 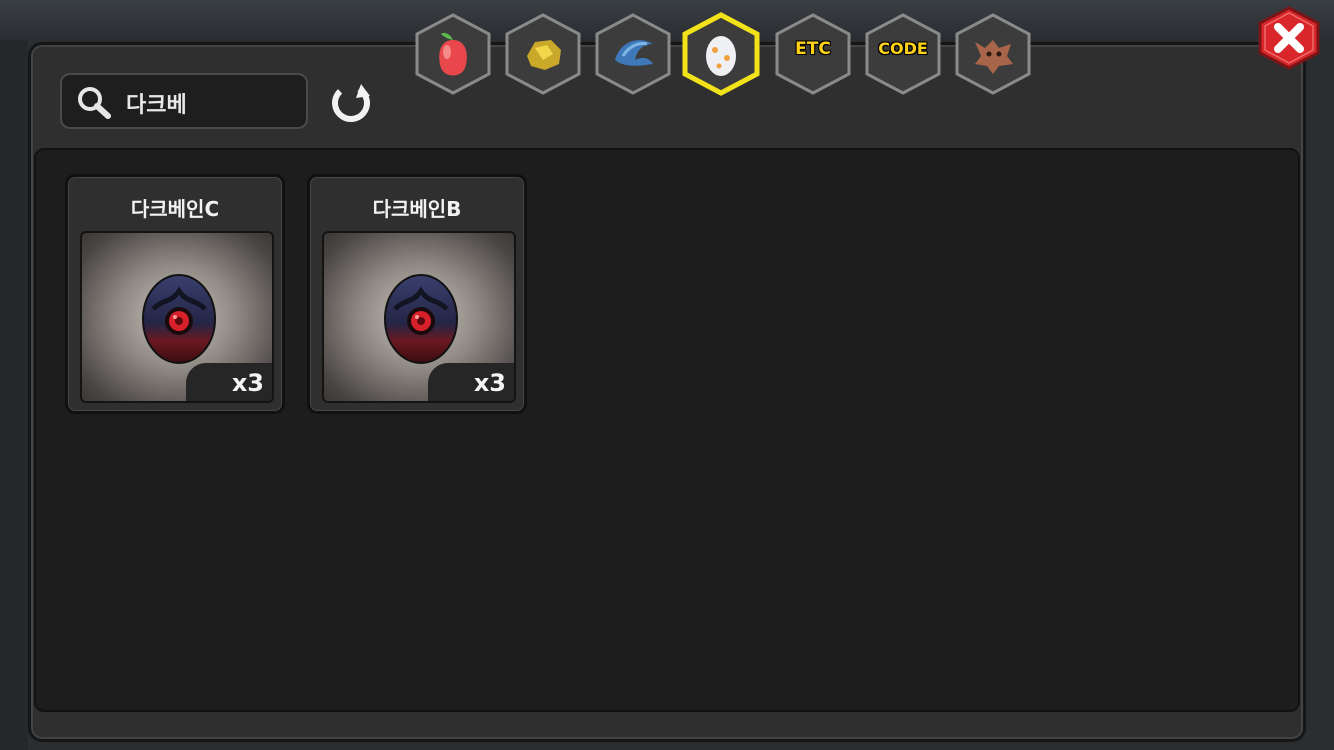 What do you see at coordinates (633, 54) in the screenshot?
I see `tab-claw` at bounding box center [633, 54].